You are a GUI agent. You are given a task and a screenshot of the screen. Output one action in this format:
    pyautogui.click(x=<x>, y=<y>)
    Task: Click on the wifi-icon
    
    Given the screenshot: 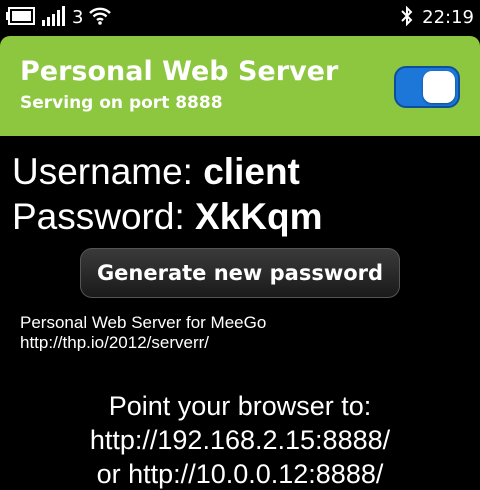 What is the action you would take?
    pyautogui.click(x=100, y=18)
    